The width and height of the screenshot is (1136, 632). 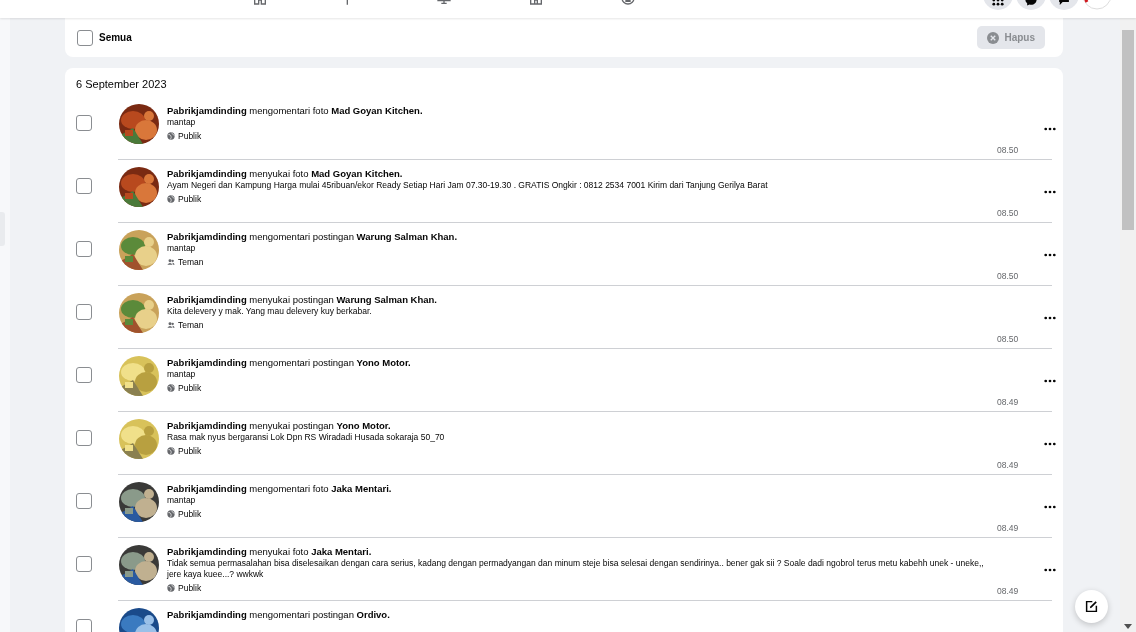 I want to click on scrollbar-thumb, so click(x=1128, y=130).